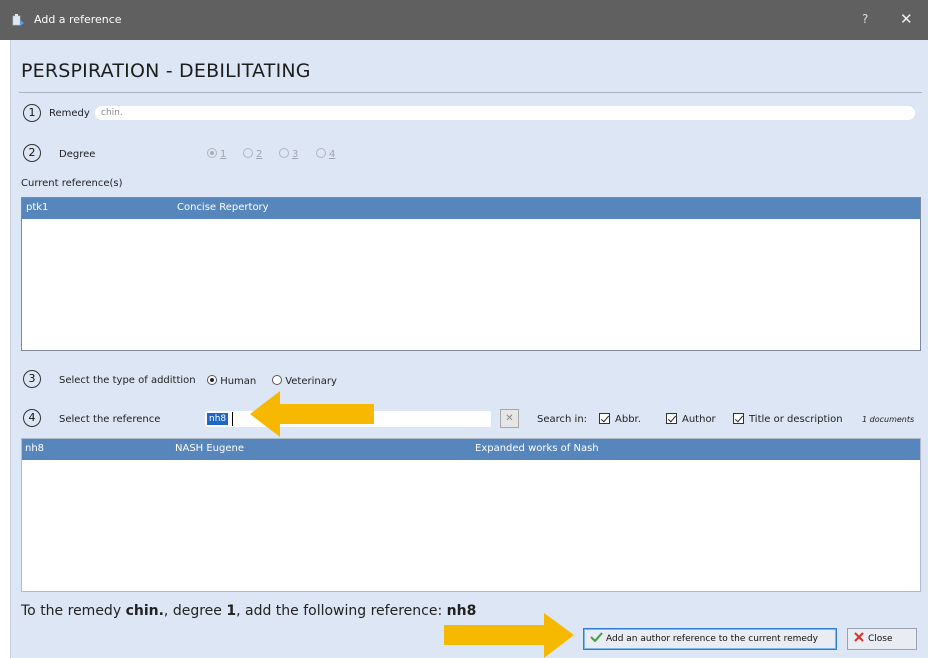  What do you see at coordinates (537, 448) in the screenshot?
I see `result-title: Expanded works of Nash` at bounding box center [537, 448].